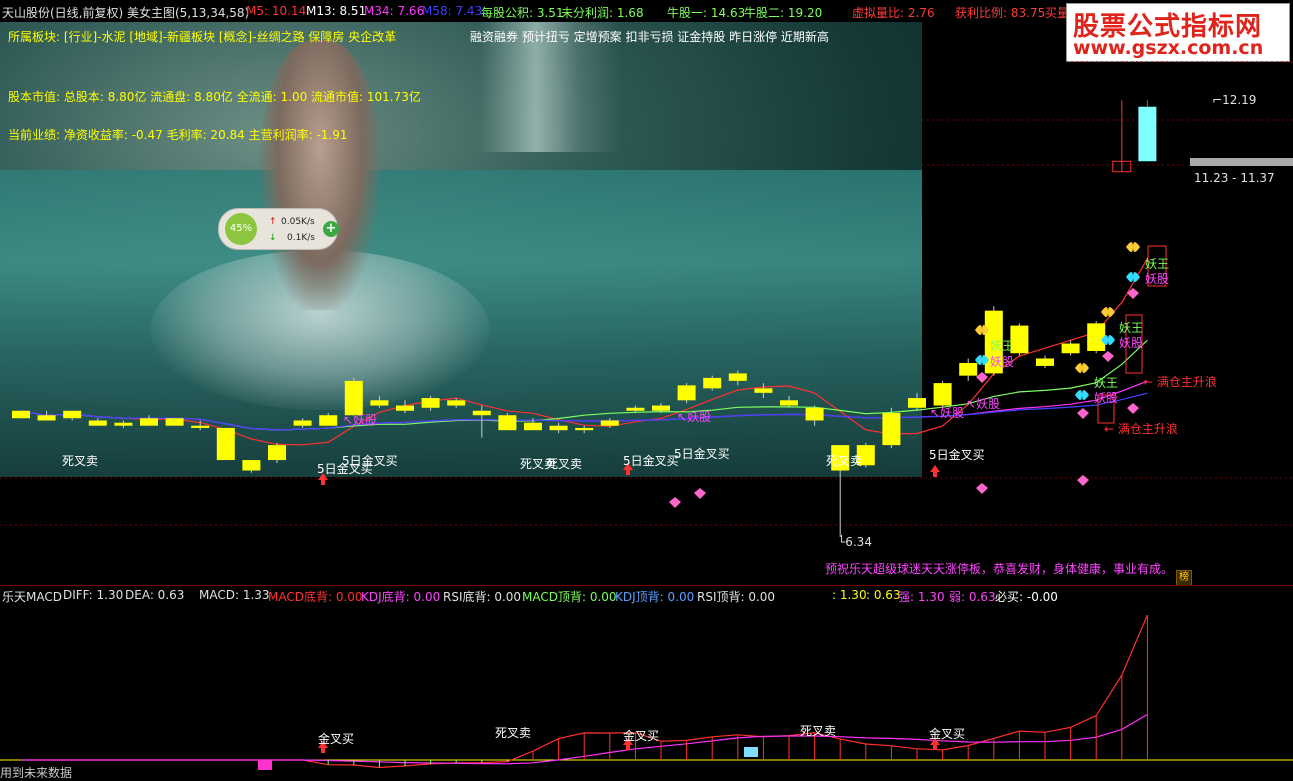 The image size is (1293, 781). What do you see at coordinates (569, 597) in the screenshot?
I see `macd-top-div: MACD顶背: 0.00` at bounding box center [569, 597].